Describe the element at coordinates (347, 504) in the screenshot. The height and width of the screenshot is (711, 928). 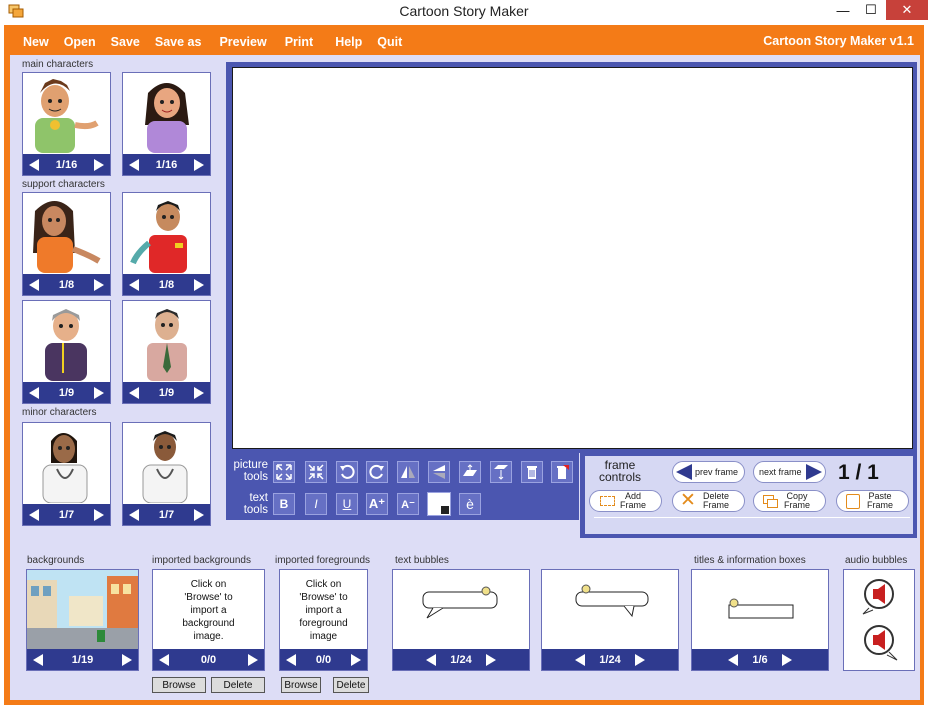
I see `underline-button: U` at that location.